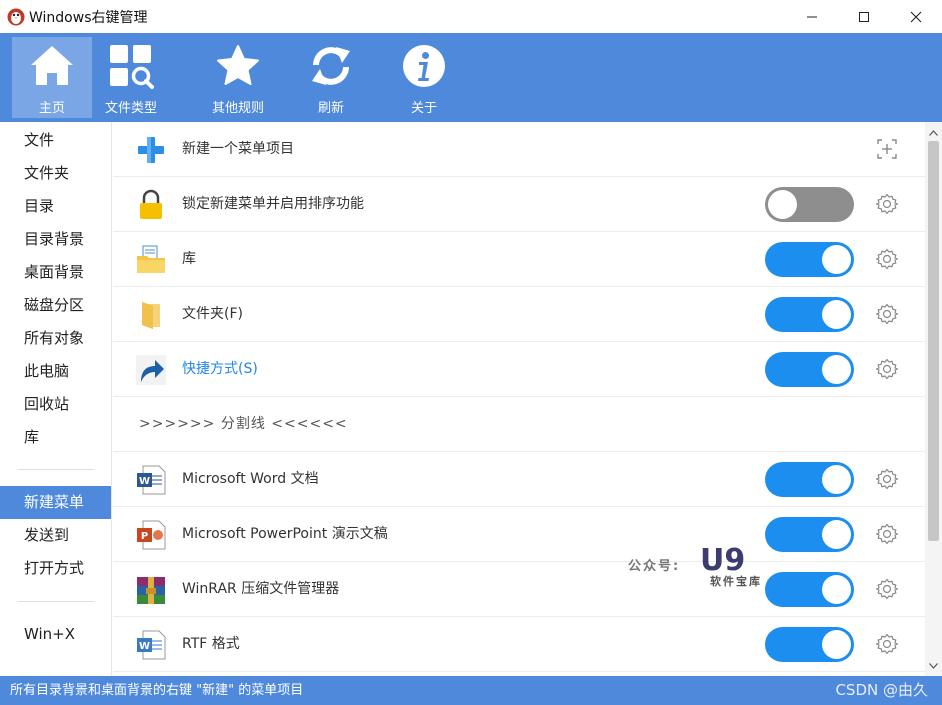 This screenshot has width=942, height=705. I want to click on sidebar-item-library: 库, so click(55, 437).